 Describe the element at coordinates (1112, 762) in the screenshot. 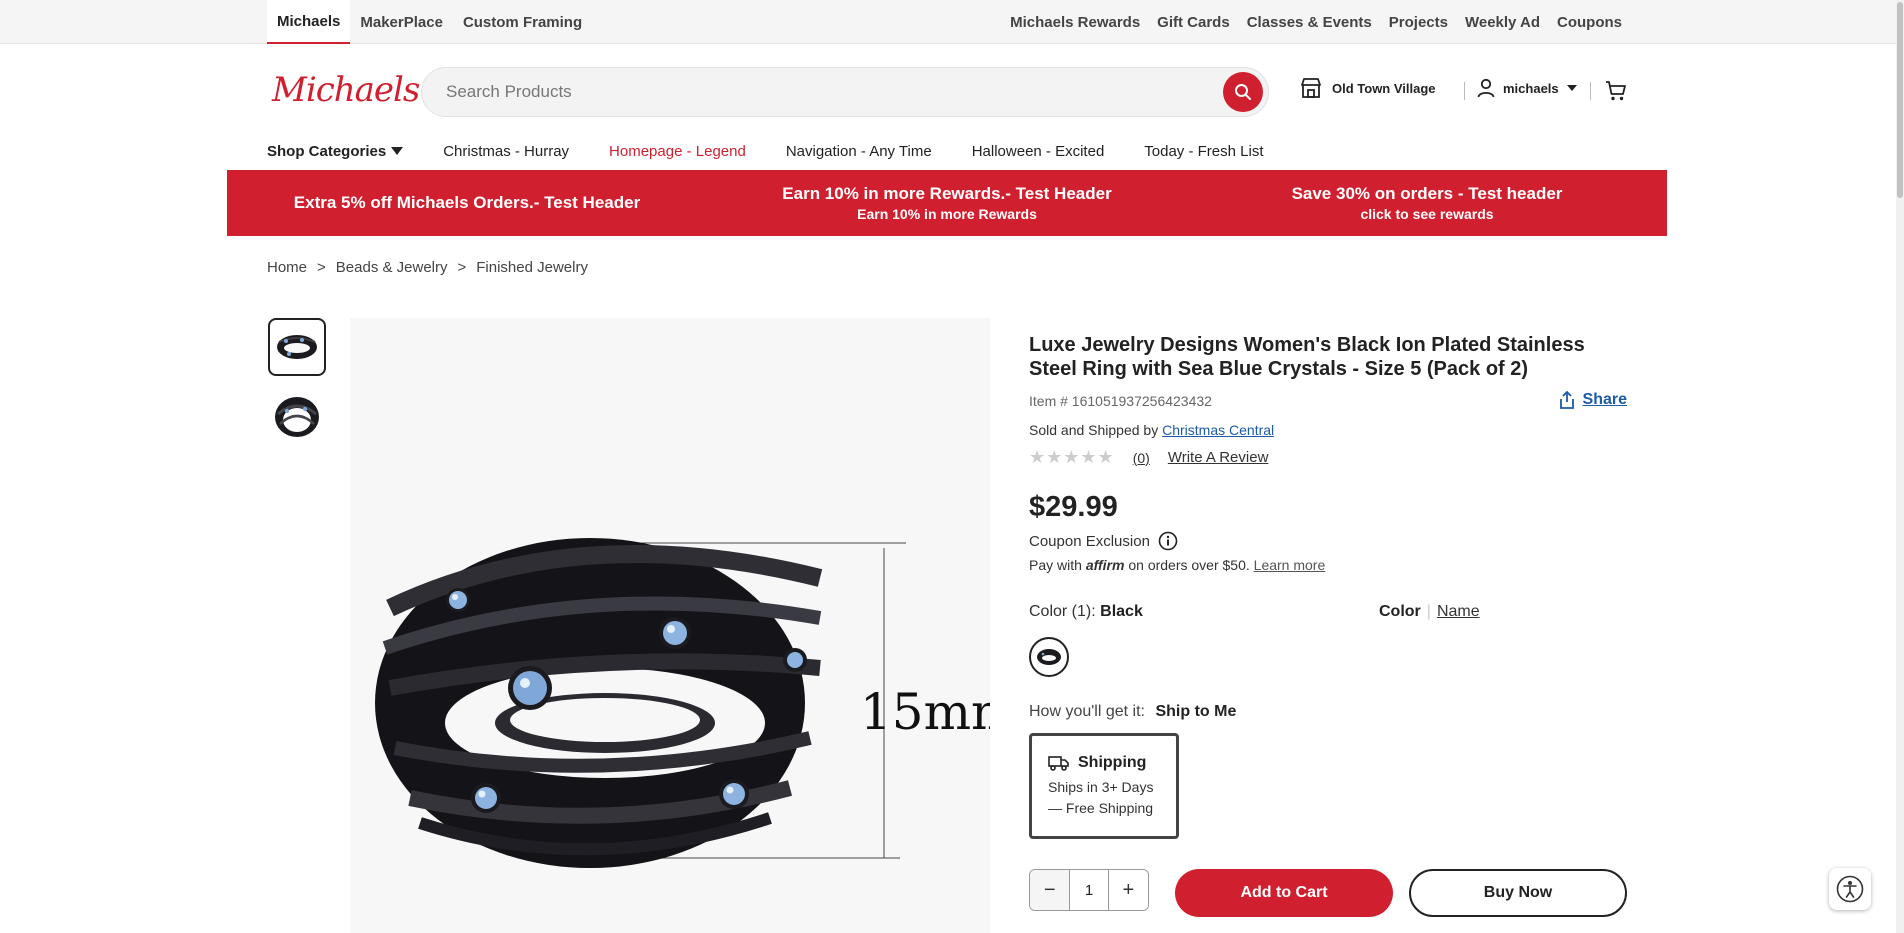

I see `shipping-title: Shipping` at that location.